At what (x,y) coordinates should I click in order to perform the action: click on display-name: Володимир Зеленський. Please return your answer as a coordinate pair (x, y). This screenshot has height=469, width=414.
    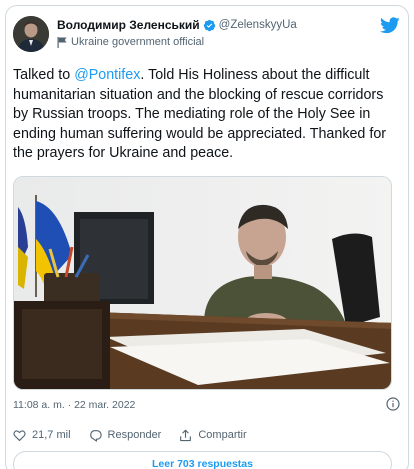
    Looking at the image, I should click on (128, 25).